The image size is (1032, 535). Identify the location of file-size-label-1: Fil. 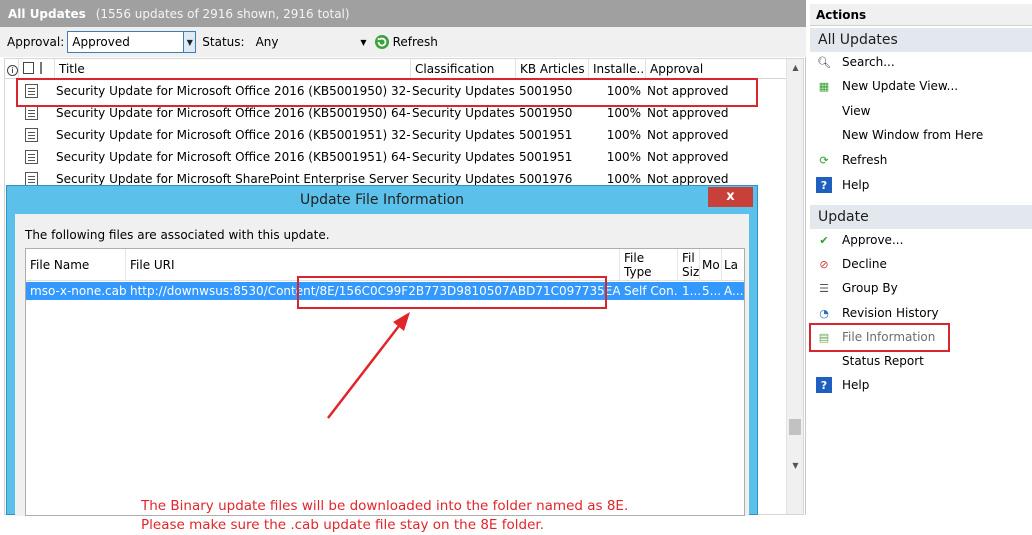
(688, 258).